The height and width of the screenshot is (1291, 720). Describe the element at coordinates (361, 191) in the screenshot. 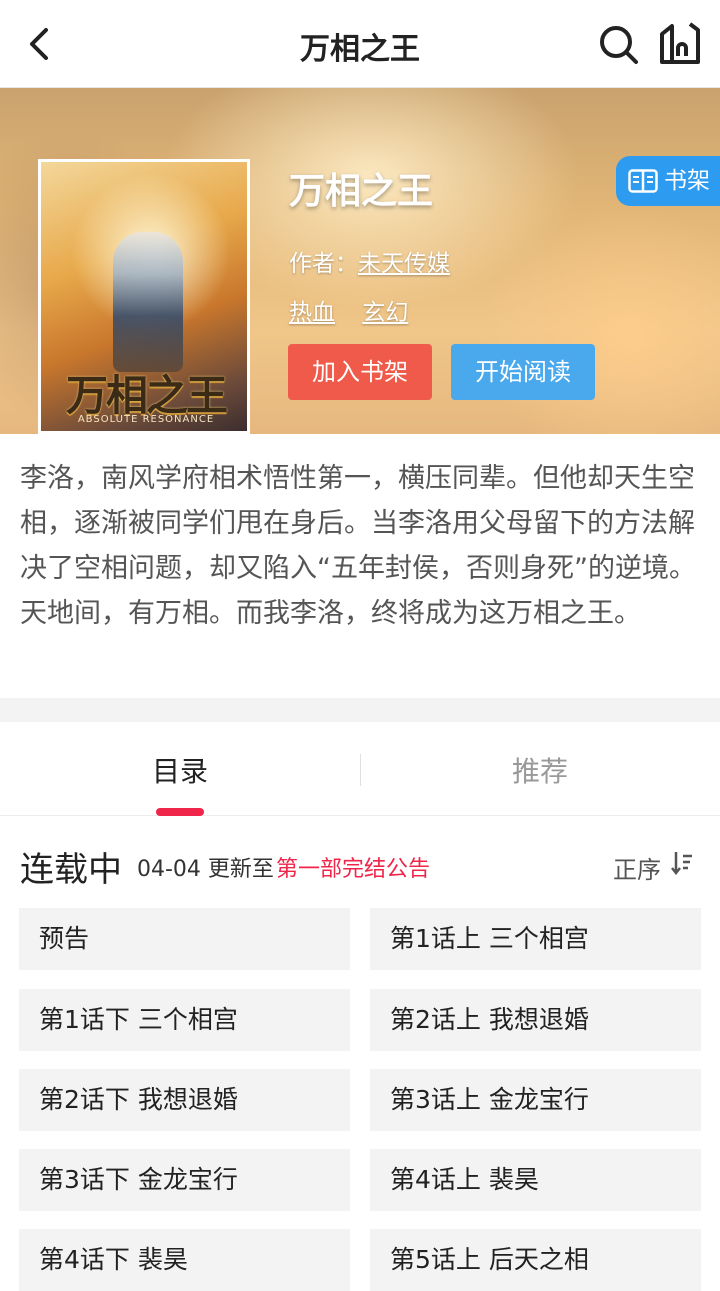

I see `book-title: 万相之王` at that location.